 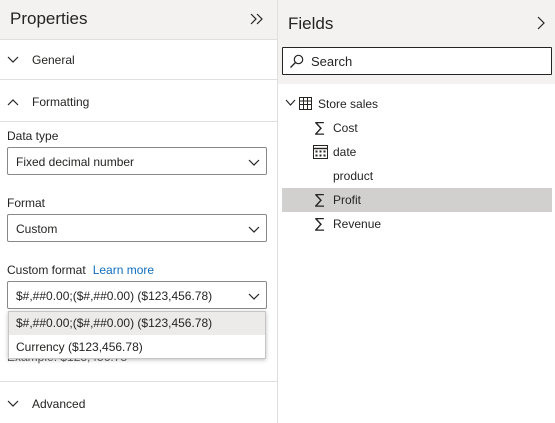 What do you see at coordinates (137, 161) in the screenshot?
I see `data-type-select: Fixed decimal number` at bounding box center [137, 161].